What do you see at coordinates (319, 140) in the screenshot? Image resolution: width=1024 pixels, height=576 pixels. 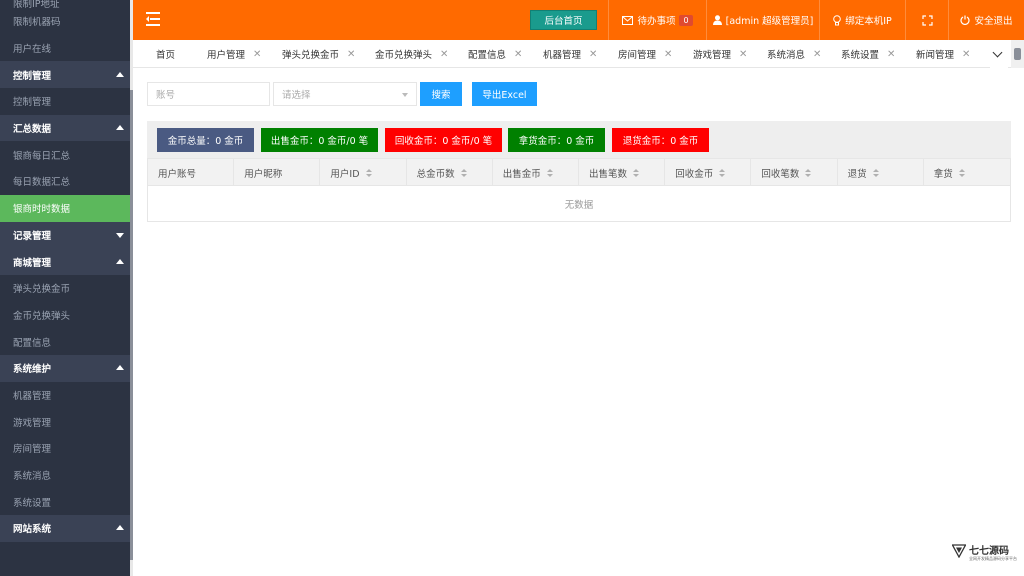 I see `stat-badge: 出售金币：0 金币/0 笔` at bounding box center [319, 140].